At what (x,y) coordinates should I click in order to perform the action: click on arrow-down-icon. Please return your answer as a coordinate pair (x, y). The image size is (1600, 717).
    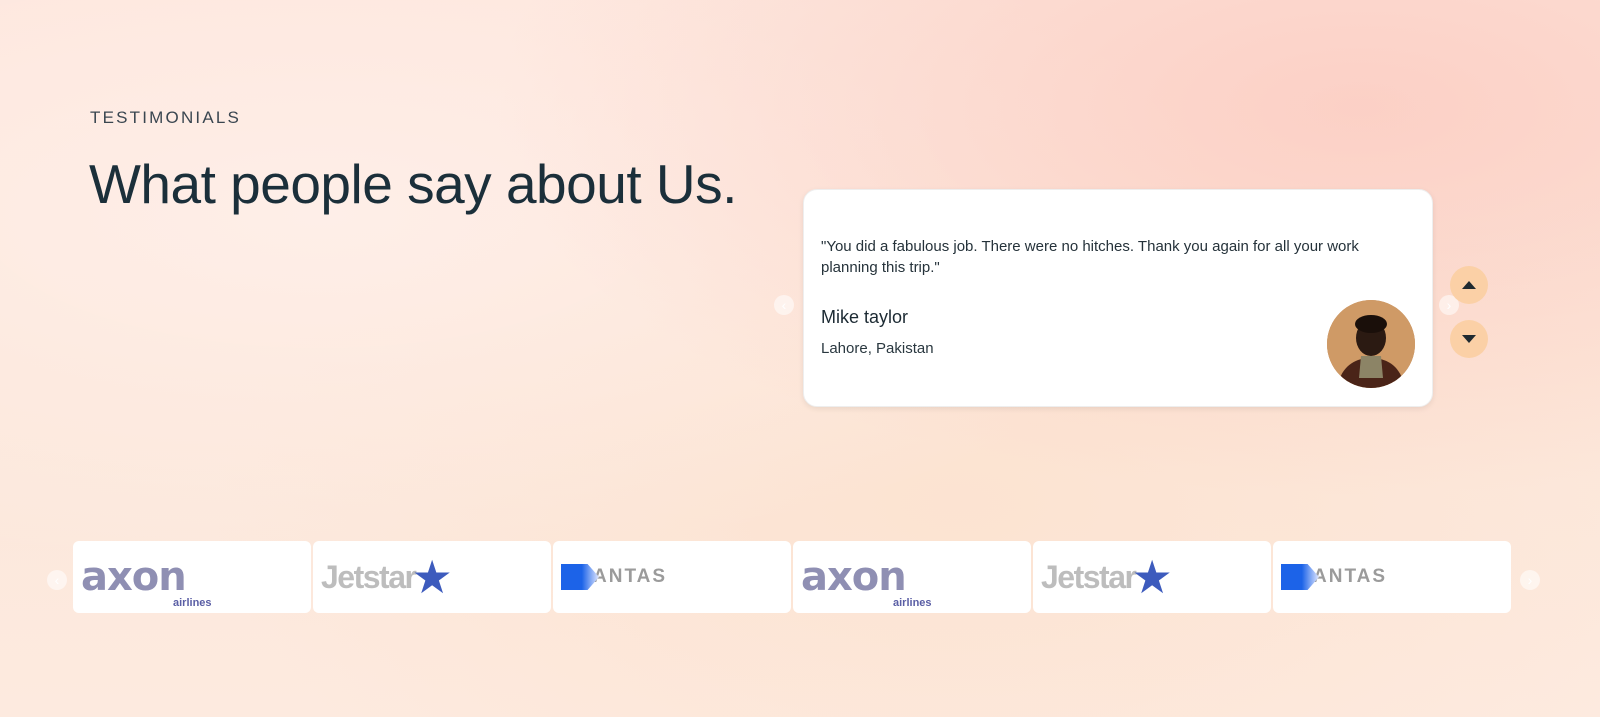
    Looking at the image, I should click on (1469, 339).